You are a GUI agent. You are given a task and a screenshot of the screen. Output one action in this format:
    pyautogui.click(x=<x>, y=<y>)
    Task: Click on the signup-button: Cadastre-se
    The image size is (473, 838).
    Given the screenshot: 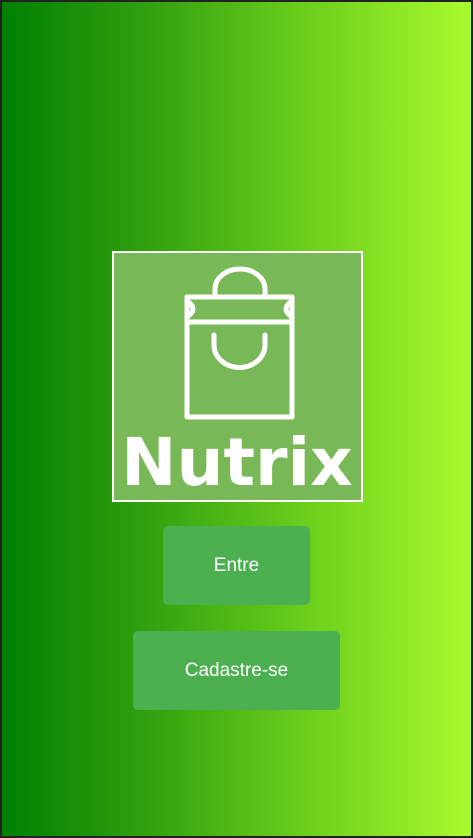 What is the action you would take?
    pyautogui.click(x=236, y=670)
    